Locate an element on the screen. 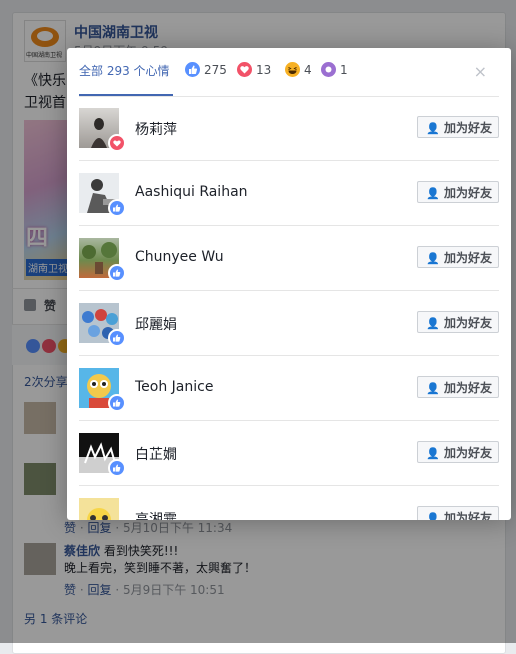 Image resolution: width=516 pixels, height=654 pixels. tab-like: 275 is located at coordinates (206, 79).